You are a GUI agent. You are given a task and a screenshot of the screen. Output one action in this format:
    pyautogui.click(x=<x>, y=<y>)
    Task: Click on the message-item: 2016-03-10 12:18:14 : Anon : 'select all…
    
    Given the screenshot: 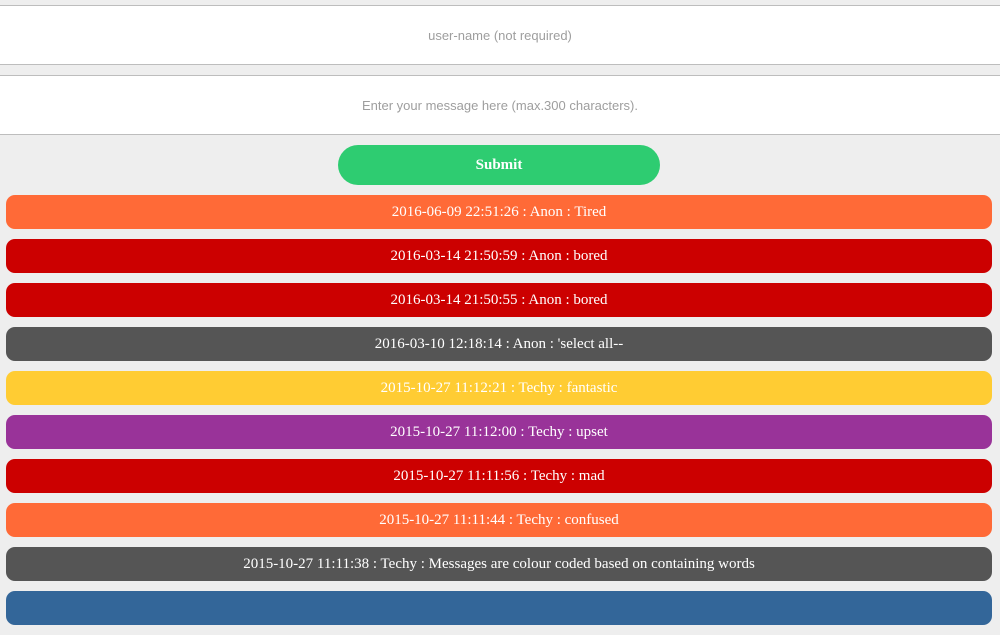 What is the action you would take?
    pyautogui.click(x=499, y=344)
    